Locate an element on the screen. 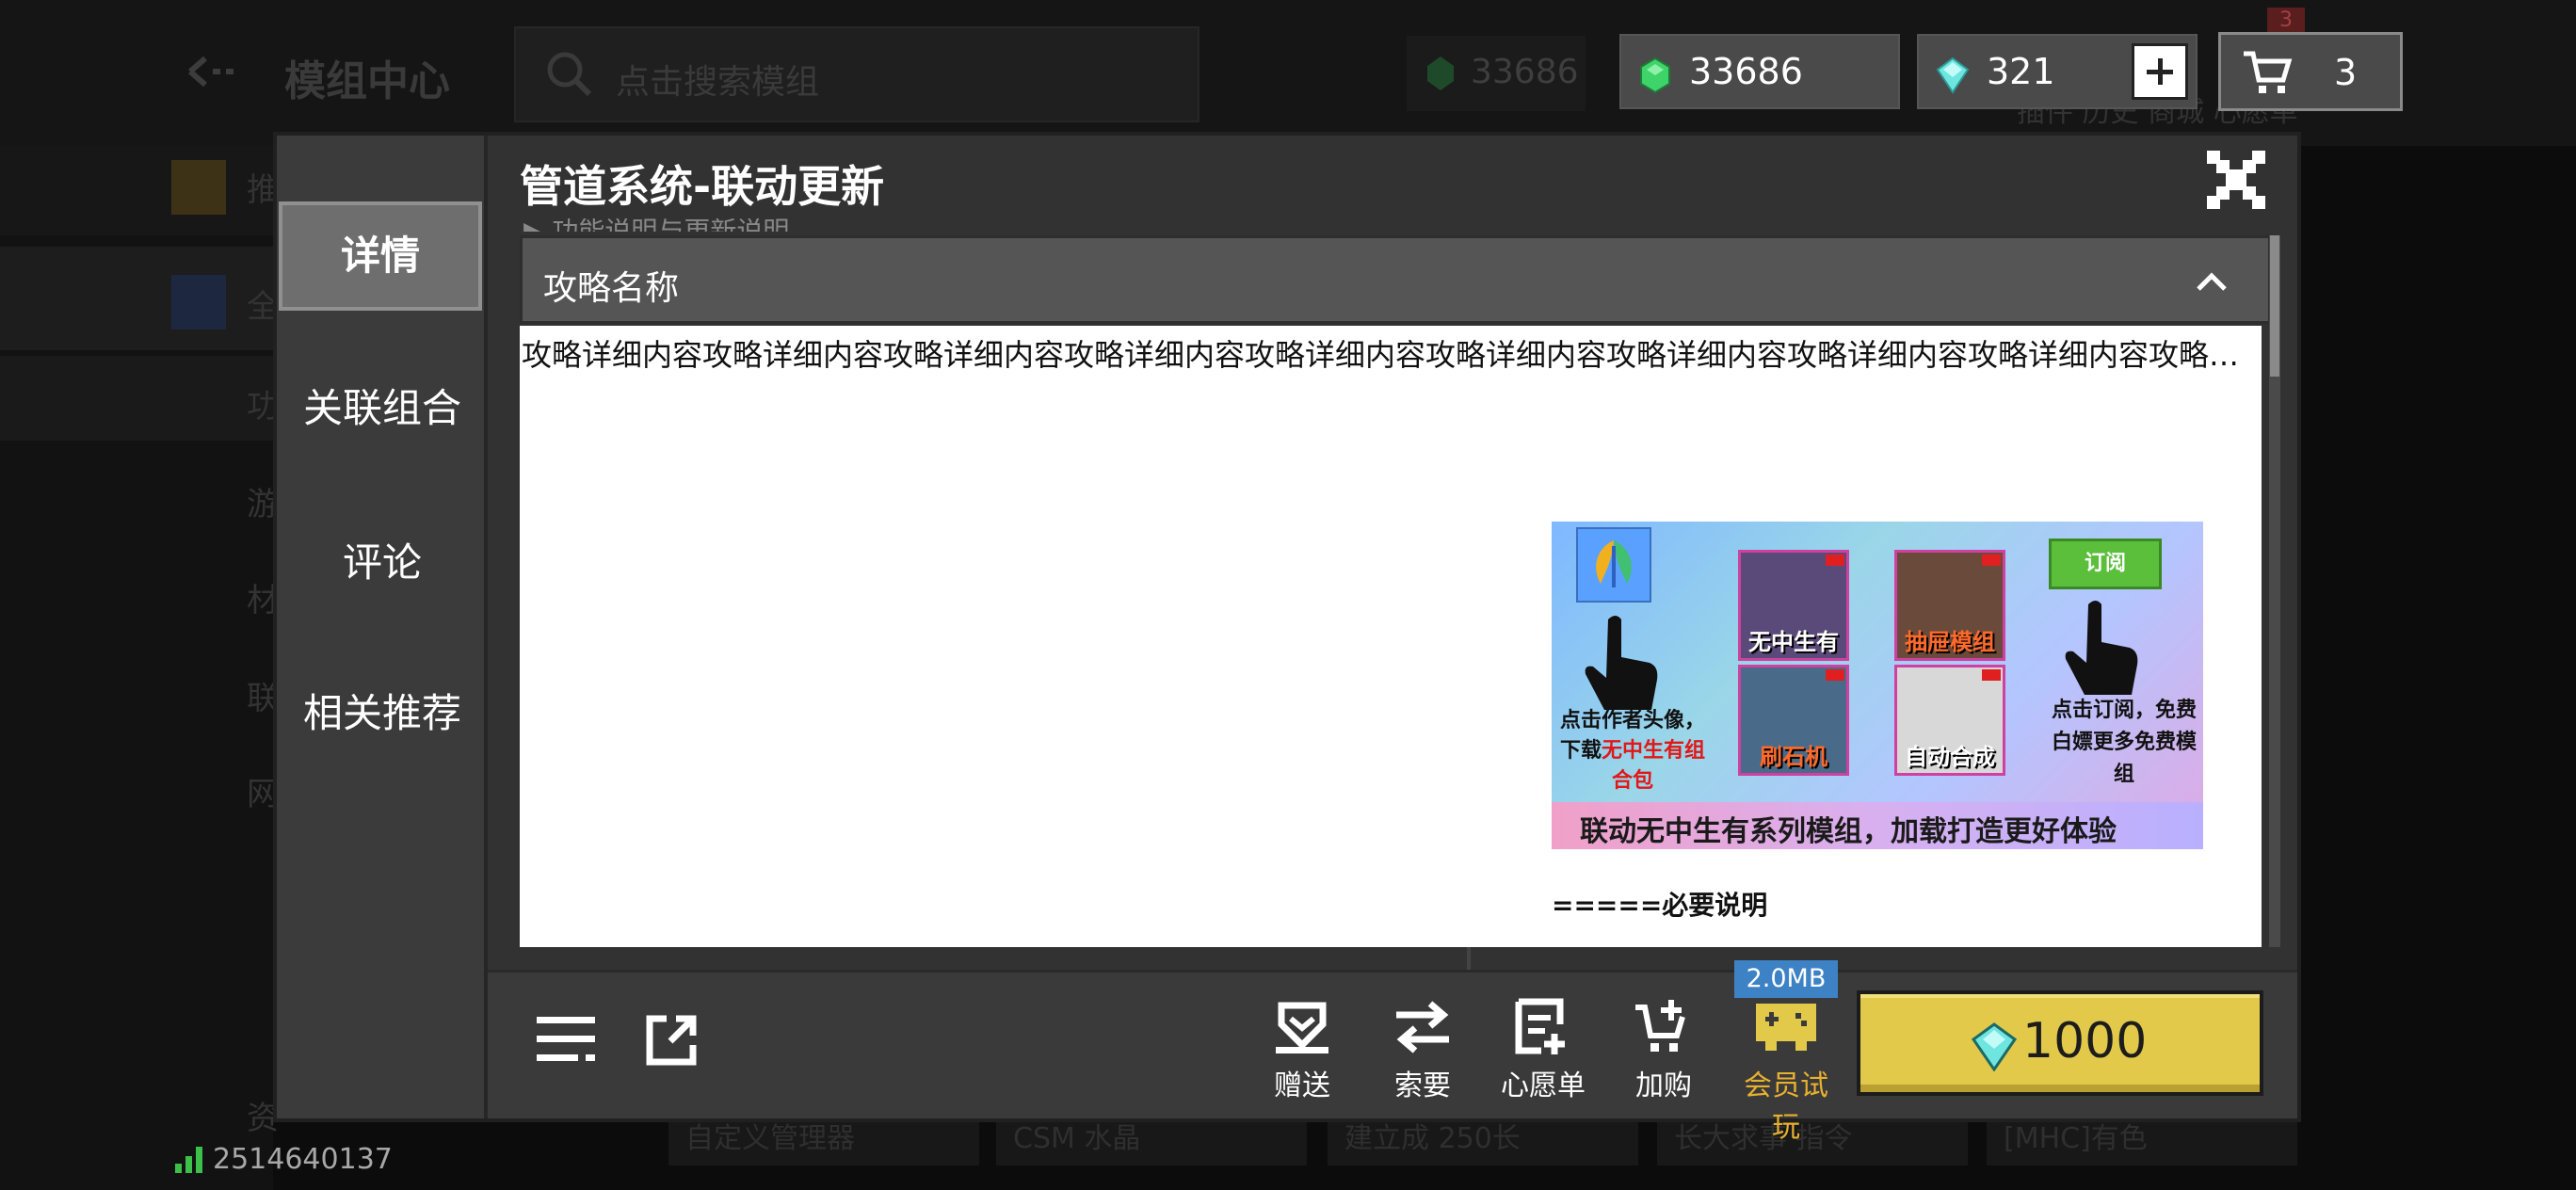 This screenshot has height=1190, width=2576. banner-left-caption: 点击作者头像，下载无中生有组合包 is located at coordinates (1632, 751).